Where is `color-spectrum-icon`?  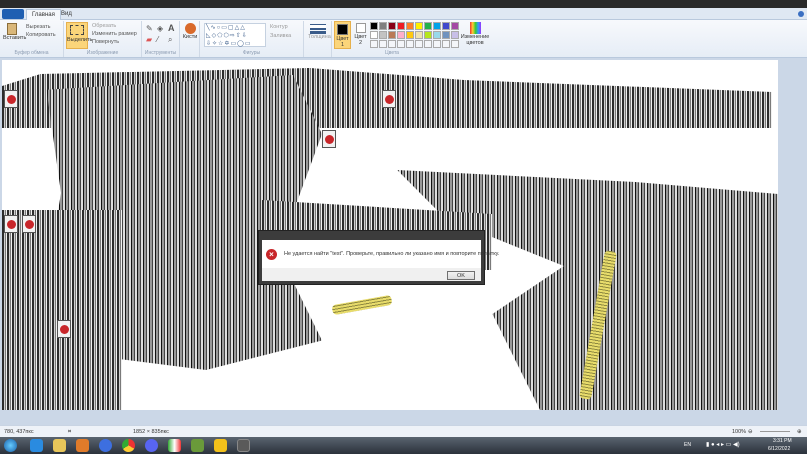 color-spectrum-icon is located at coordinates (475, 28).